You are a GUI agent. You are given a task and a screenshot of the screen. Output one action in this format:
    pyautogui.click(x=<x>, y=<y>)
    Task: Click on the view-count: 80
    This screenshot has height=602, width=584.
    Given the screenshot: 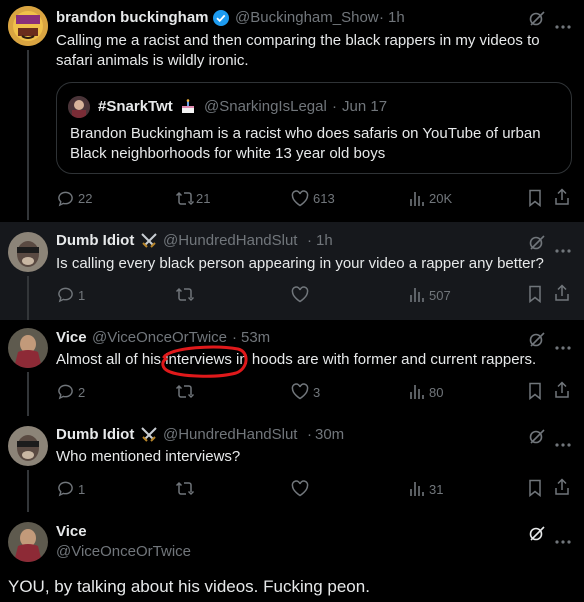 What is the action you would take?
    pyautogui.click(x=436, y=392)
    